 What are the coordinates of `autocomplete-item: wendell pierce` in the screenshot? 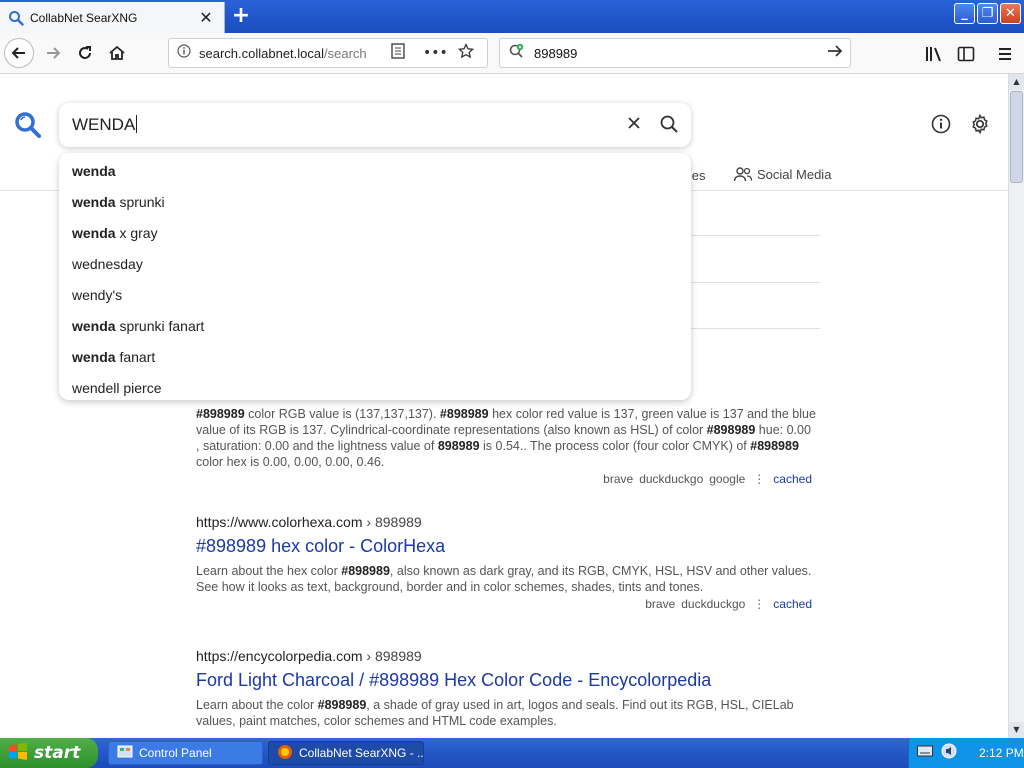 It's located at (375, 388).